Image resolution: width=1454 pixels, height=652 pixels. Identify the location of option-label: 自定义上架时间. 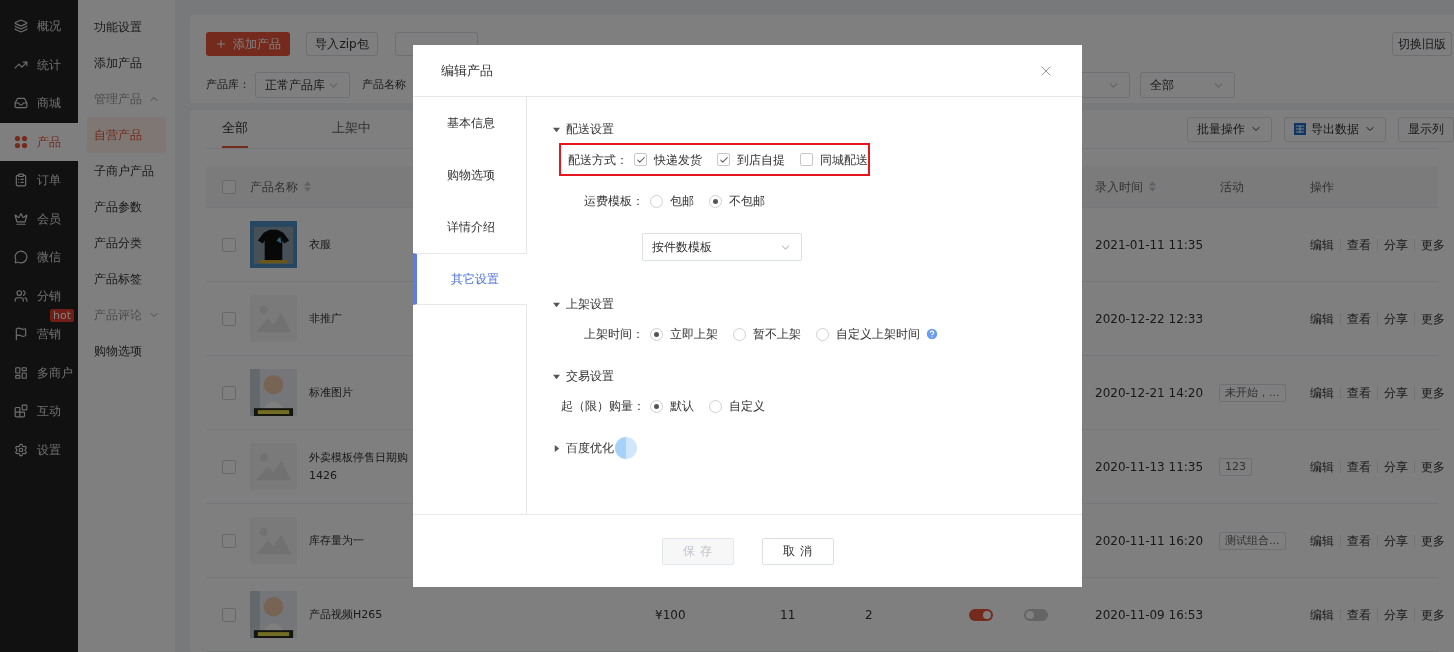
(878, 334).